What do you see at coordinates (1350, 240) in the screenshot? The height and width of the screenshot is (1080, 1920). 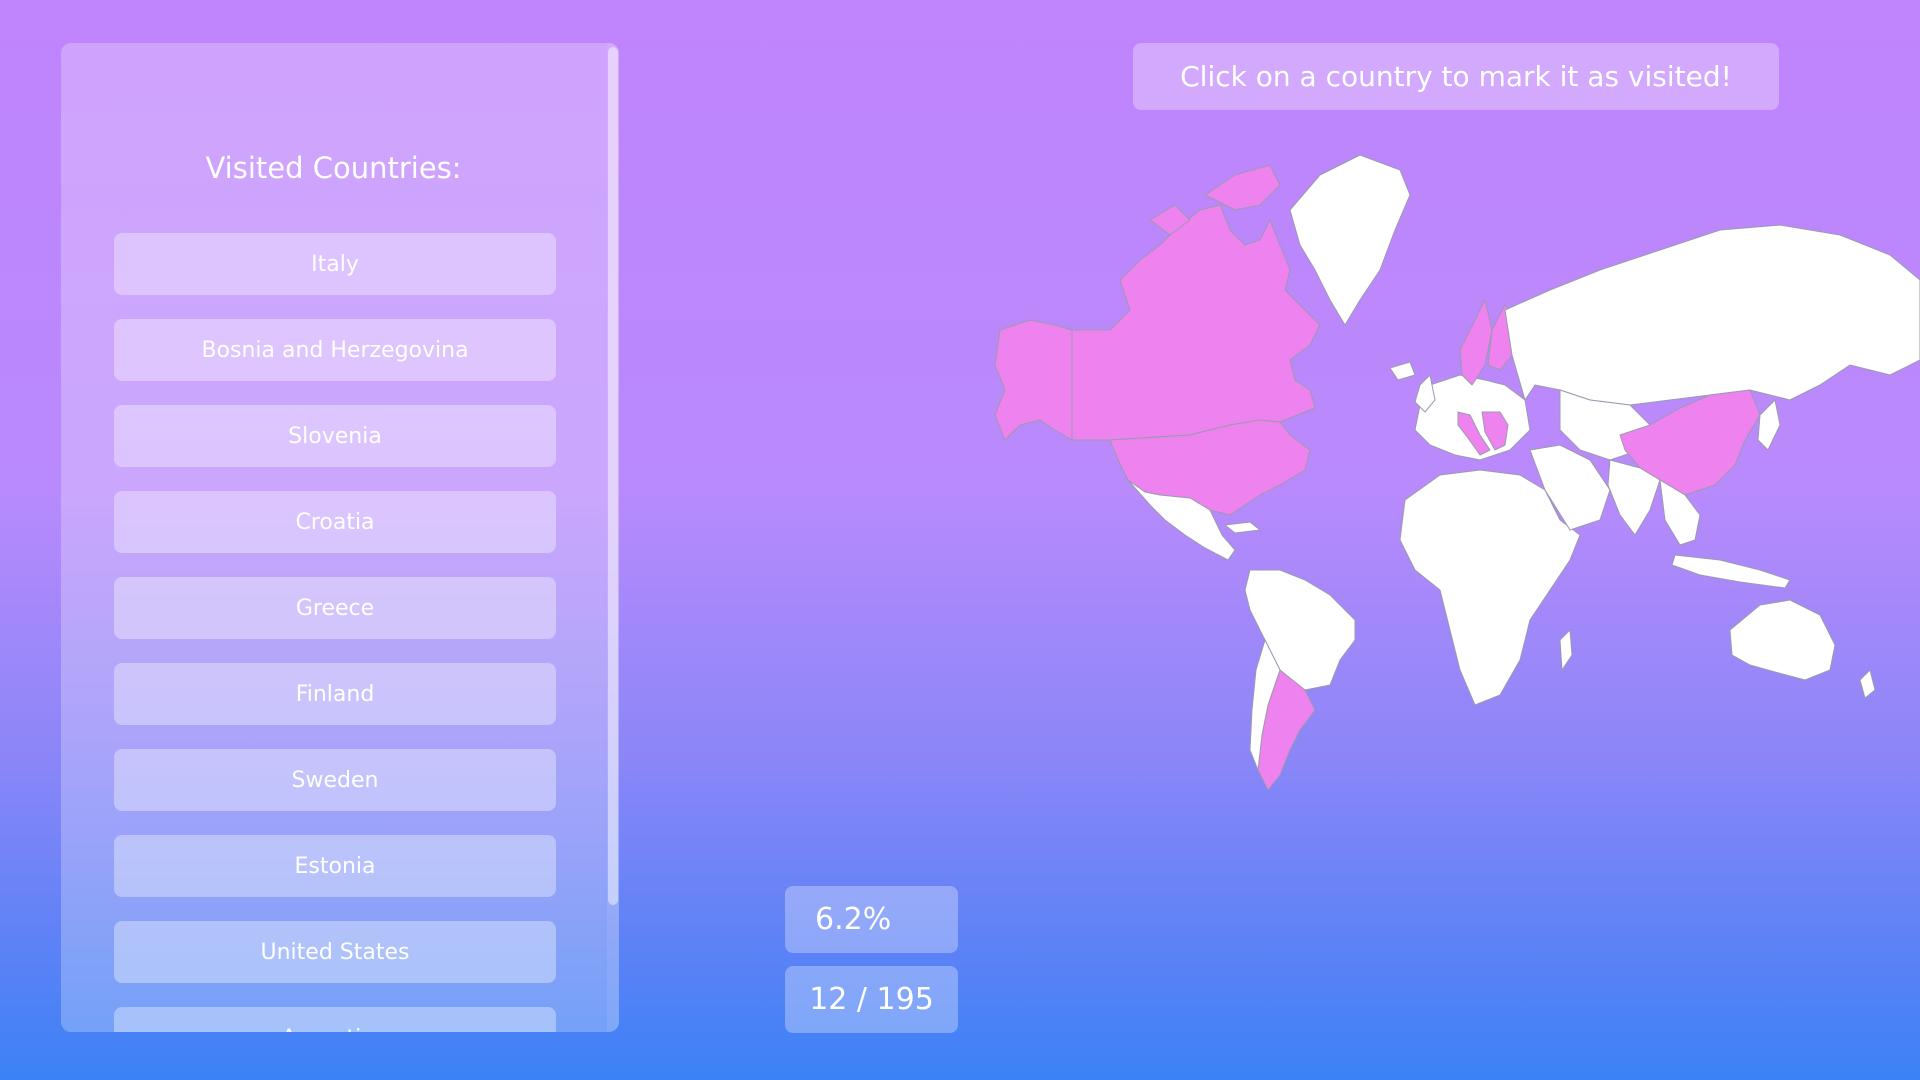 I see `country-greenland` at bounding box center [1350, 240].